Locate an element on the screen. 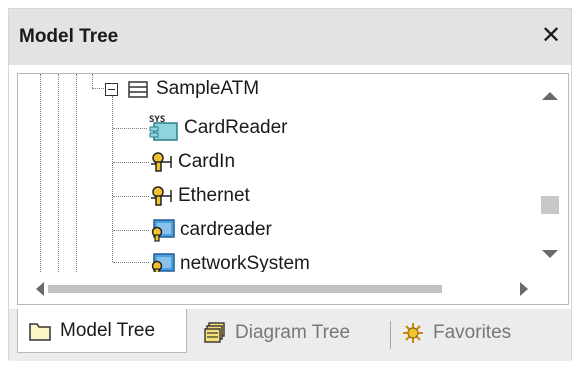 The height and width of the screenshot is (366, 579). window-title: Model Tree is located at coordinates (69, 36).